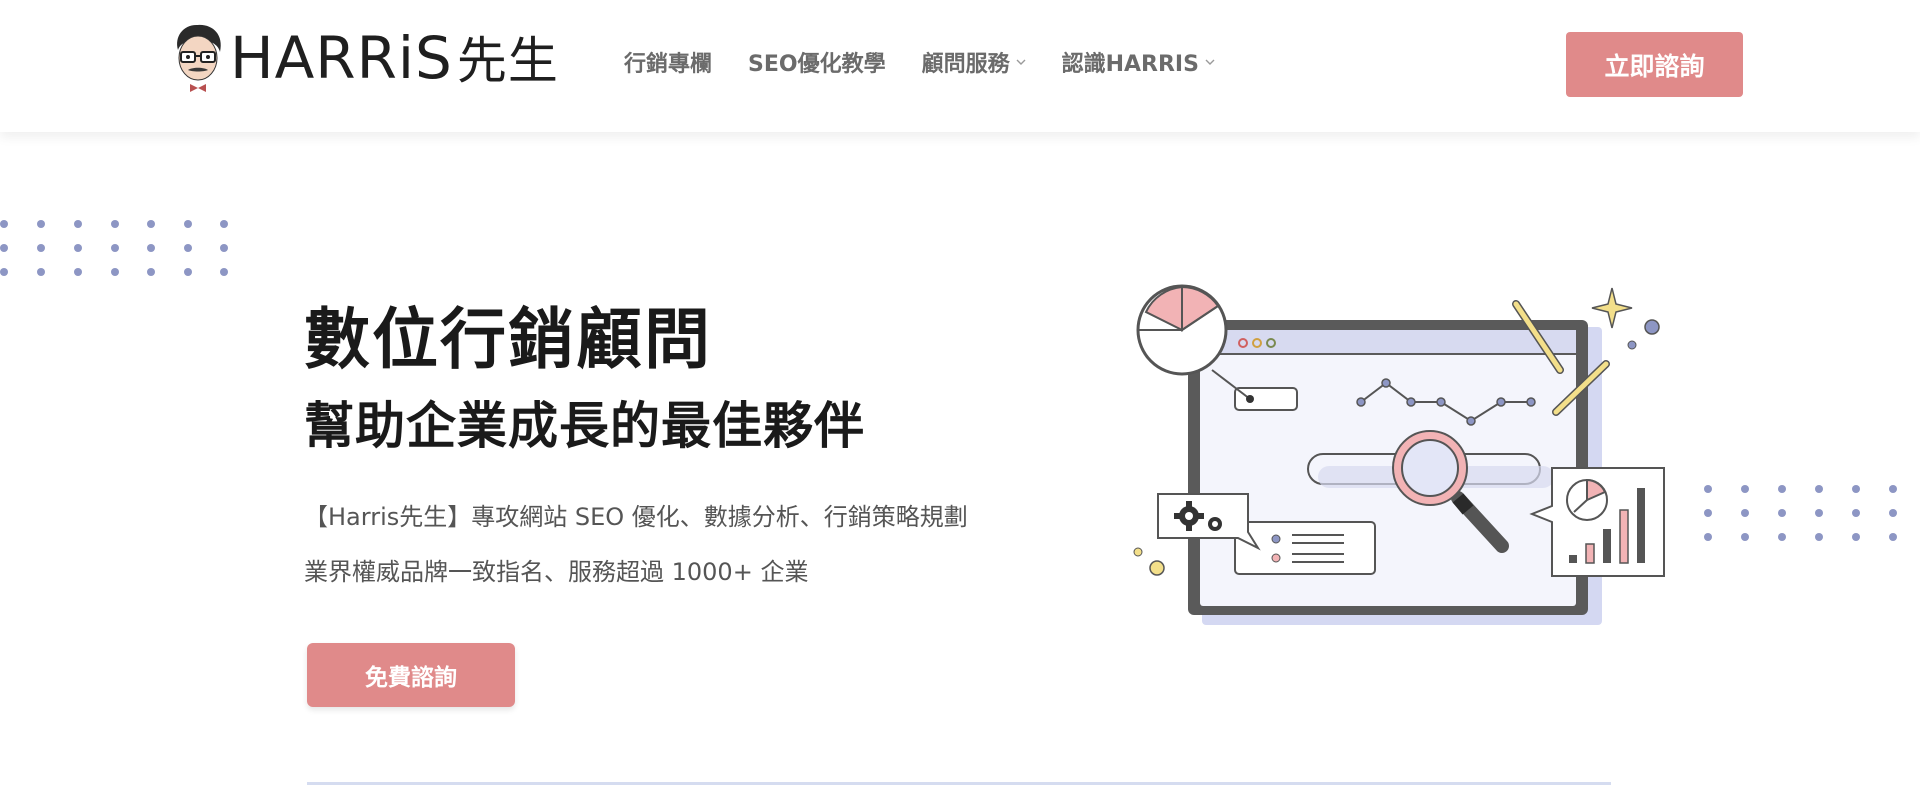 This screenshot has width=1920, height=798. I want to click on site-logo: HARRiS先生, so click(364, 58).